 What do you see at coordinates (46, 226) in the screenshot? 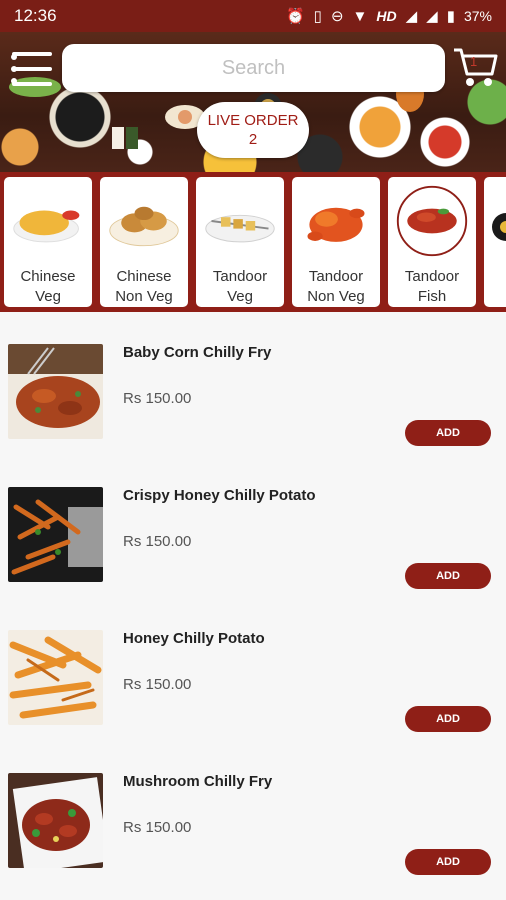
I see `chinese-veg-food-image` at bounding box center [46, 226].